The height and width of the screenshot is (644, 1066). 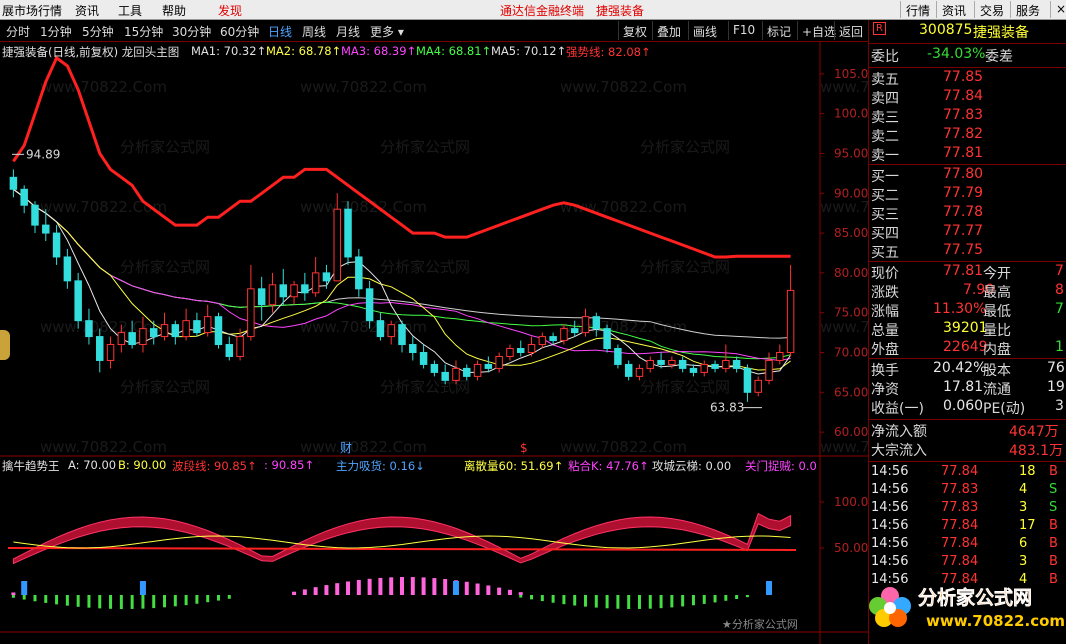 What do you see at coordinates (387, 31) in the screenshot?
I see `tab-more: 更多 ▾` at bounding box center [387, 31].